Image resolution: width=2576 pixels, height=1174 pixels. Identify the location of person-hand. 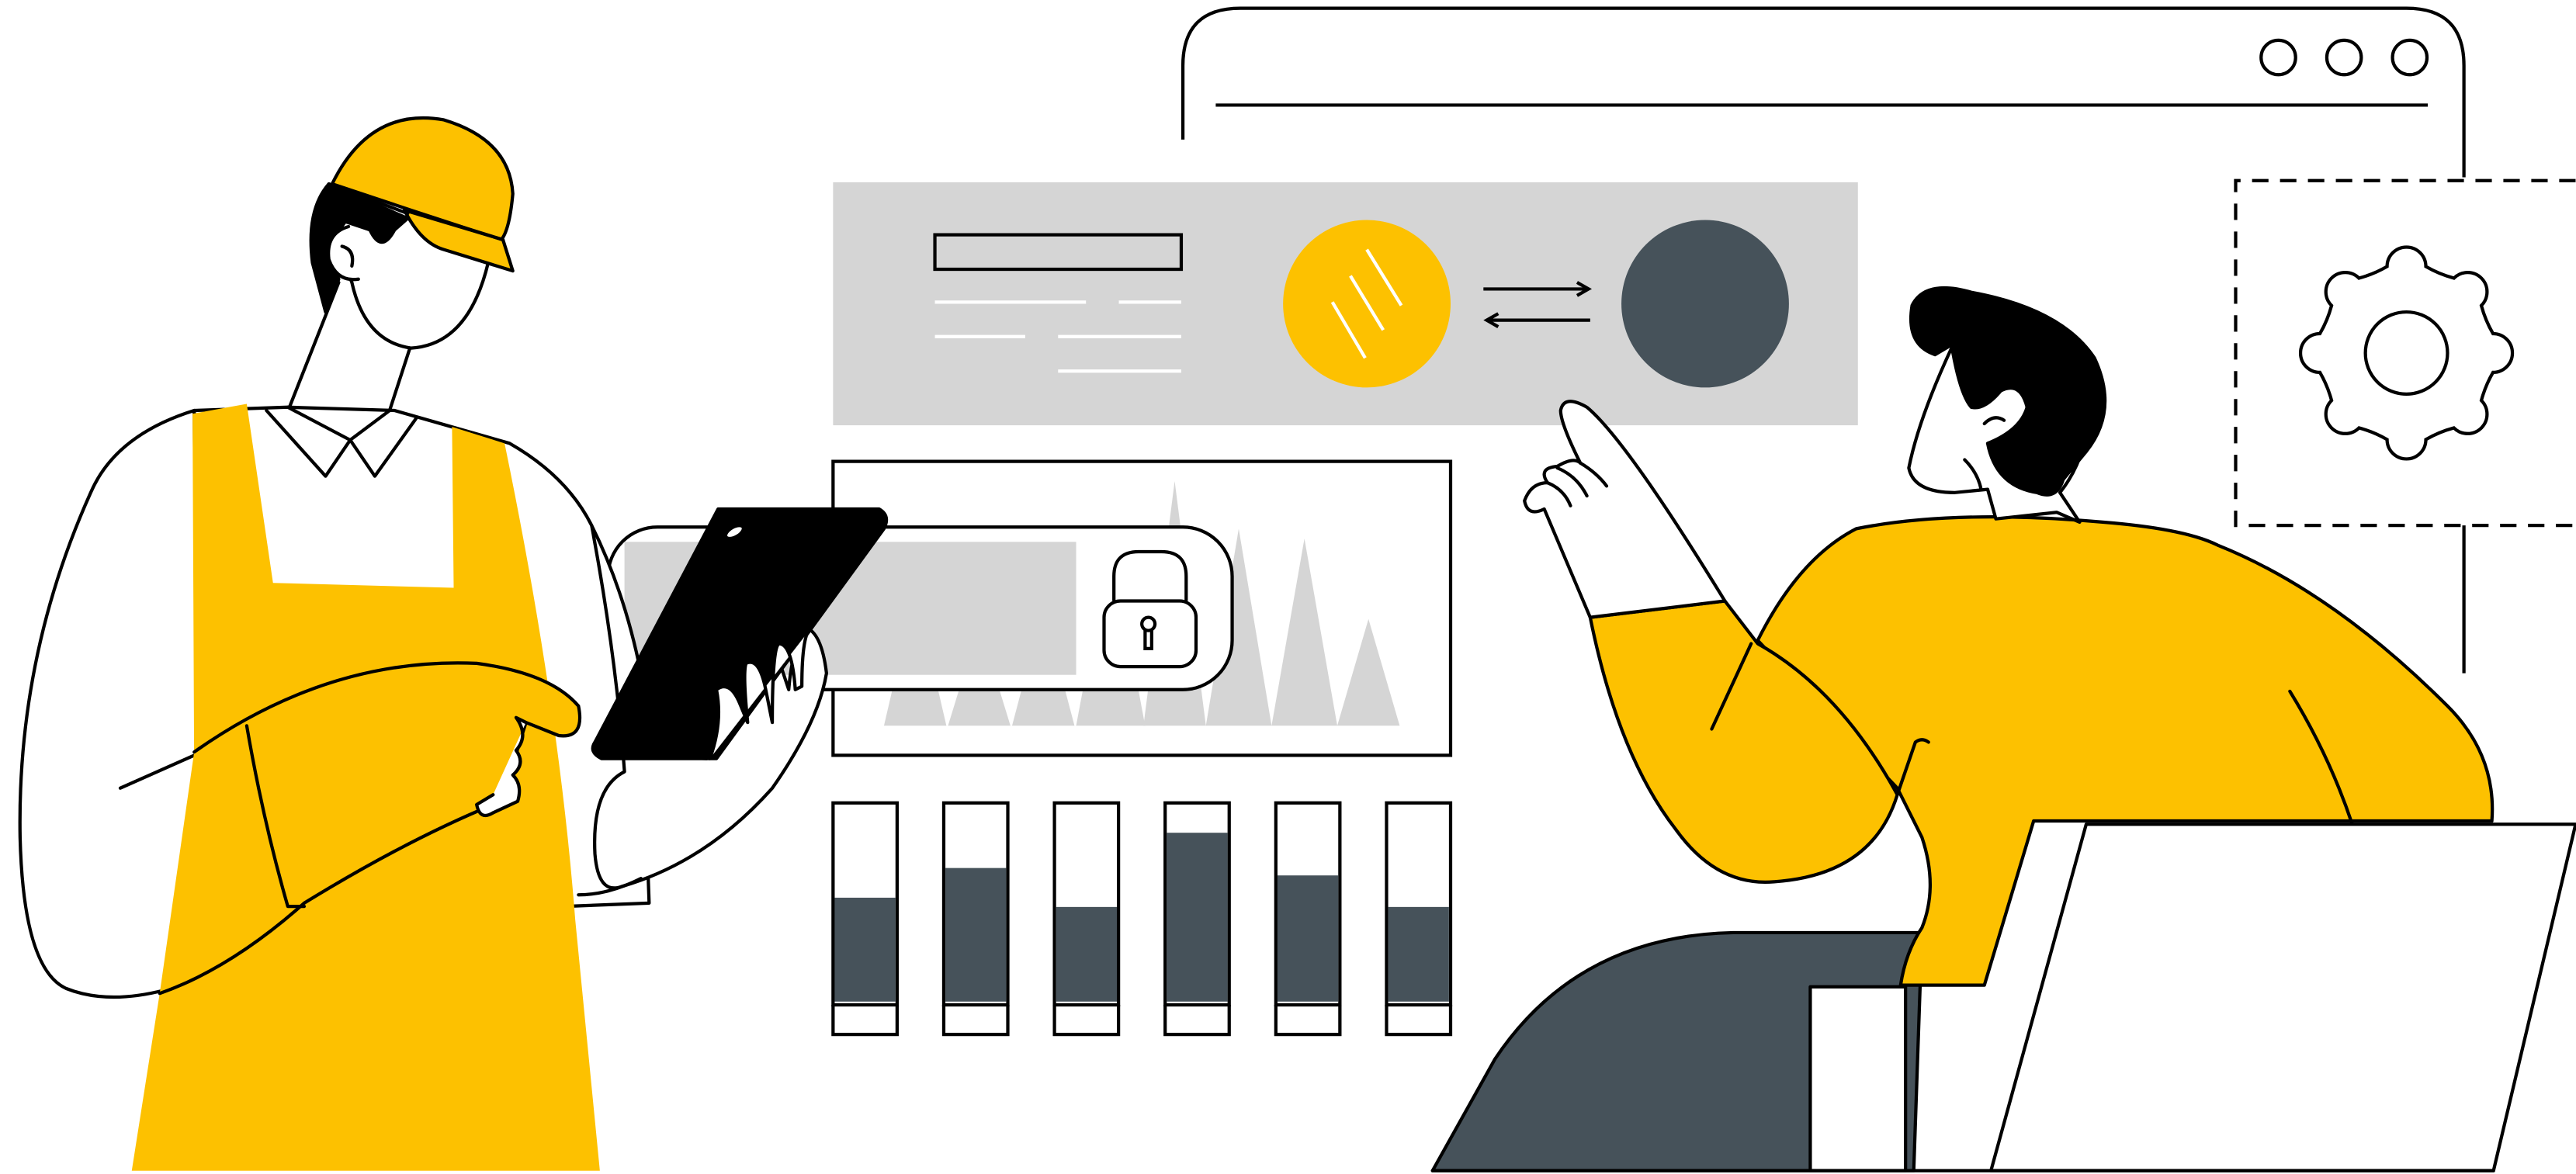
(1625, 509).